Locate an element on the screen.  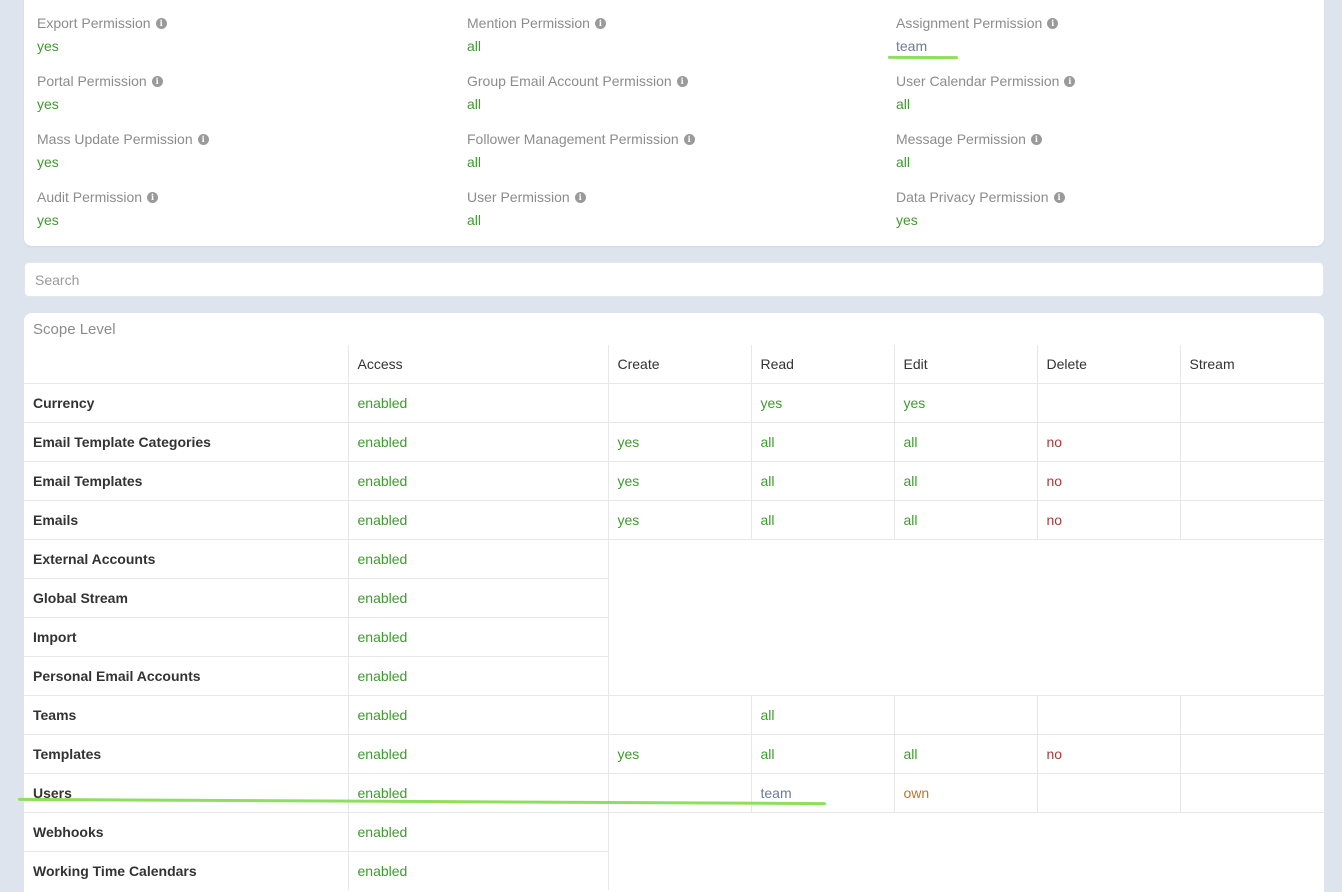
scope-name: Currency is located at coordinates (186, 402).